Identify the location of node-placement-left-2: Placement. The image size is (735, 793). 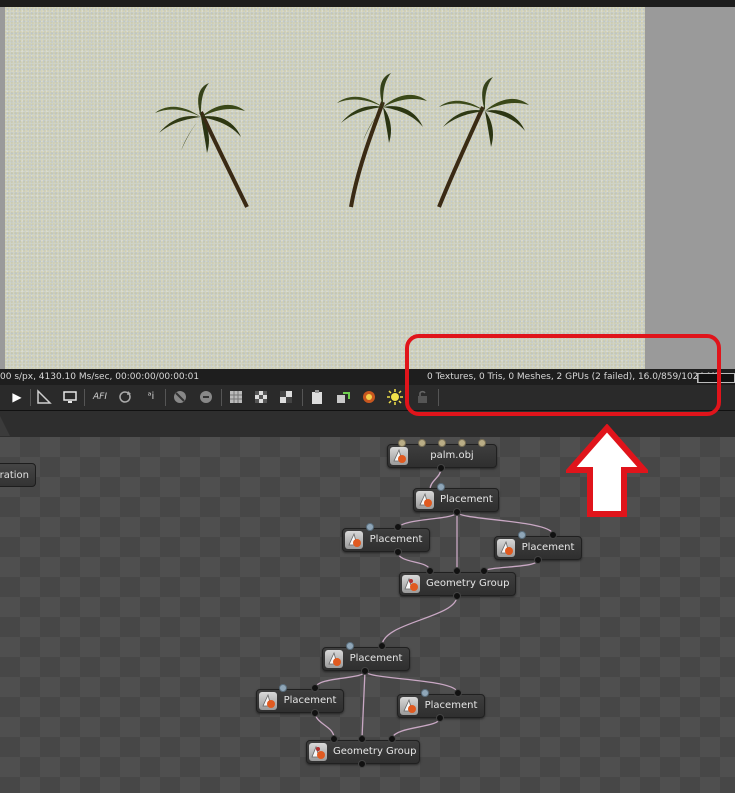
(300, 701).